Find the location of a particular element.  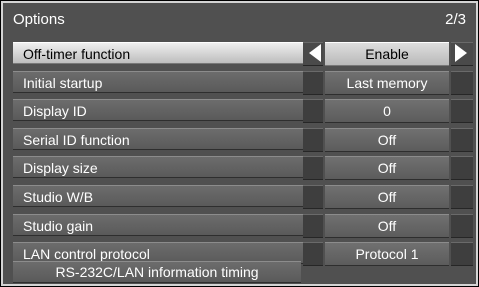

setting-row-display-id: Display ID 0 is located at coordinates (243, 111).